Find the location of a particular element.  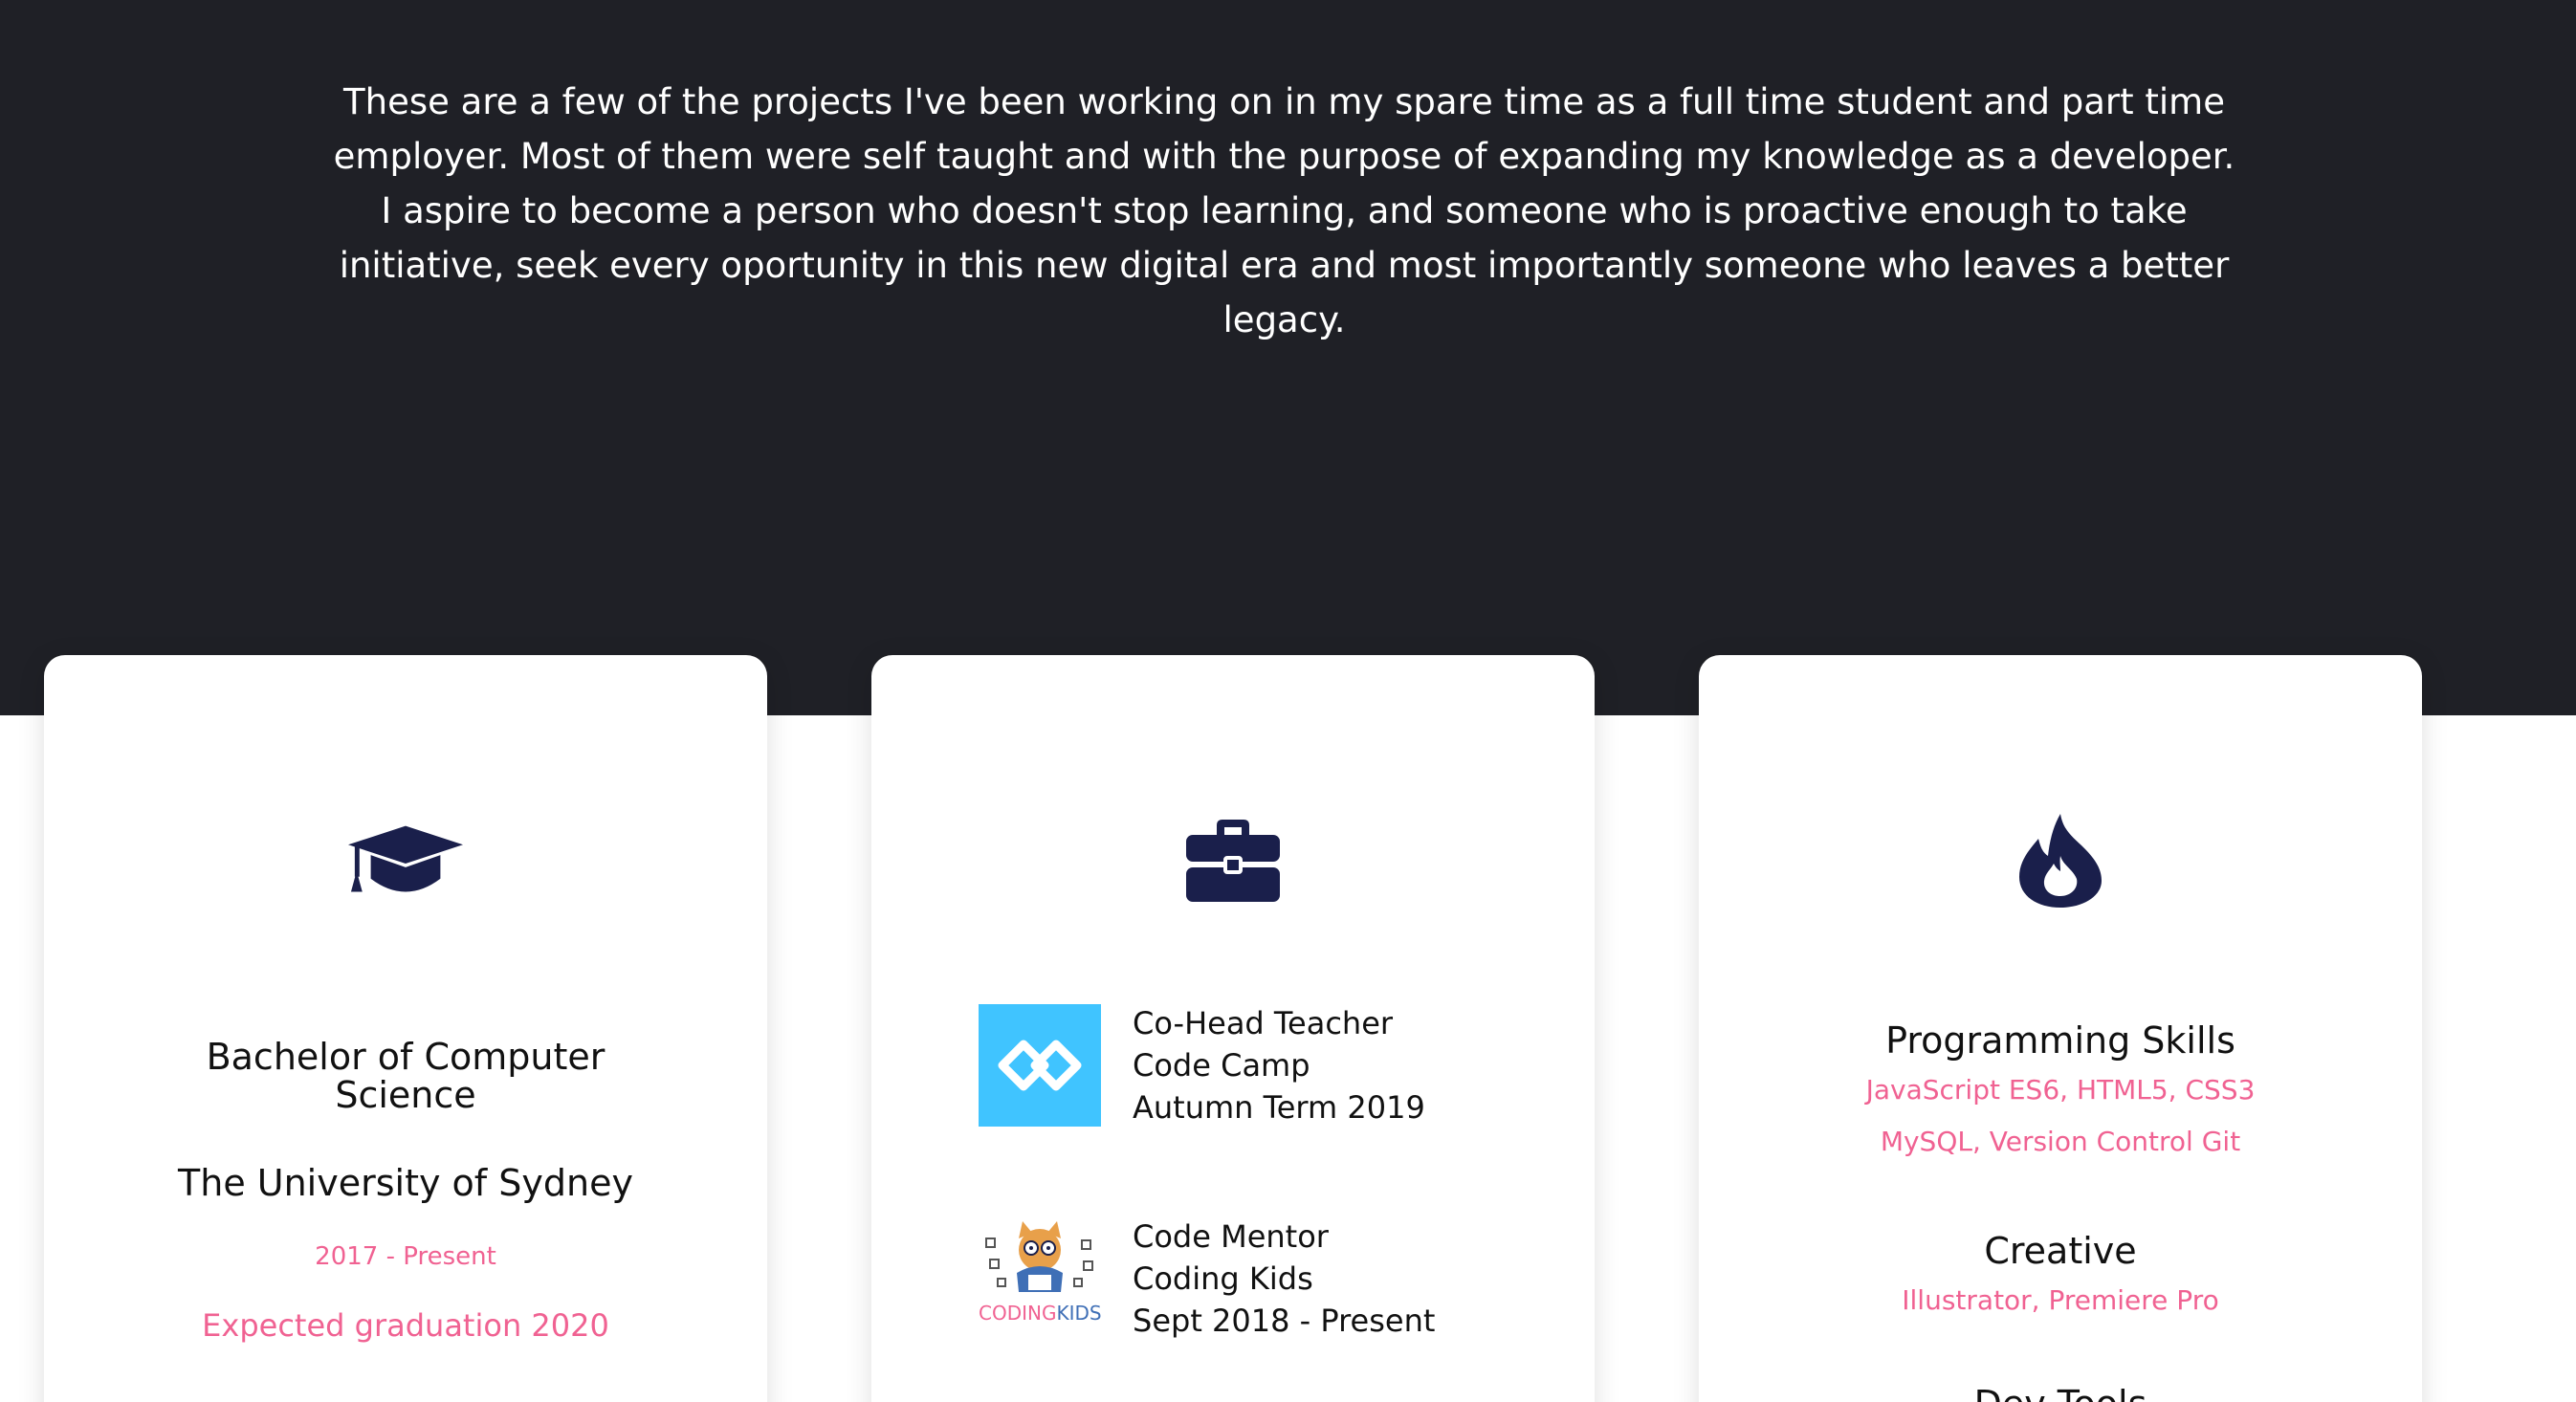

degree-title: Bachelor of Computer Science is located at coordinates (405, 1076).